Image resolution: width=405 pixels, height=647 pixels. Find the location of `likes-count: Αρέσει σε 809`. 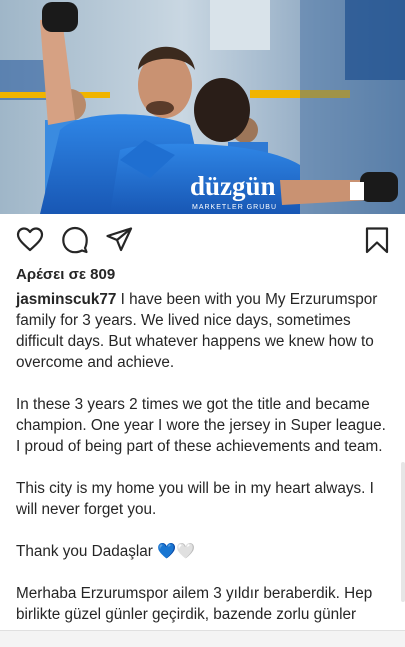

likes-count: Αρέσει σε 809 is located at coordinates (65, 274).